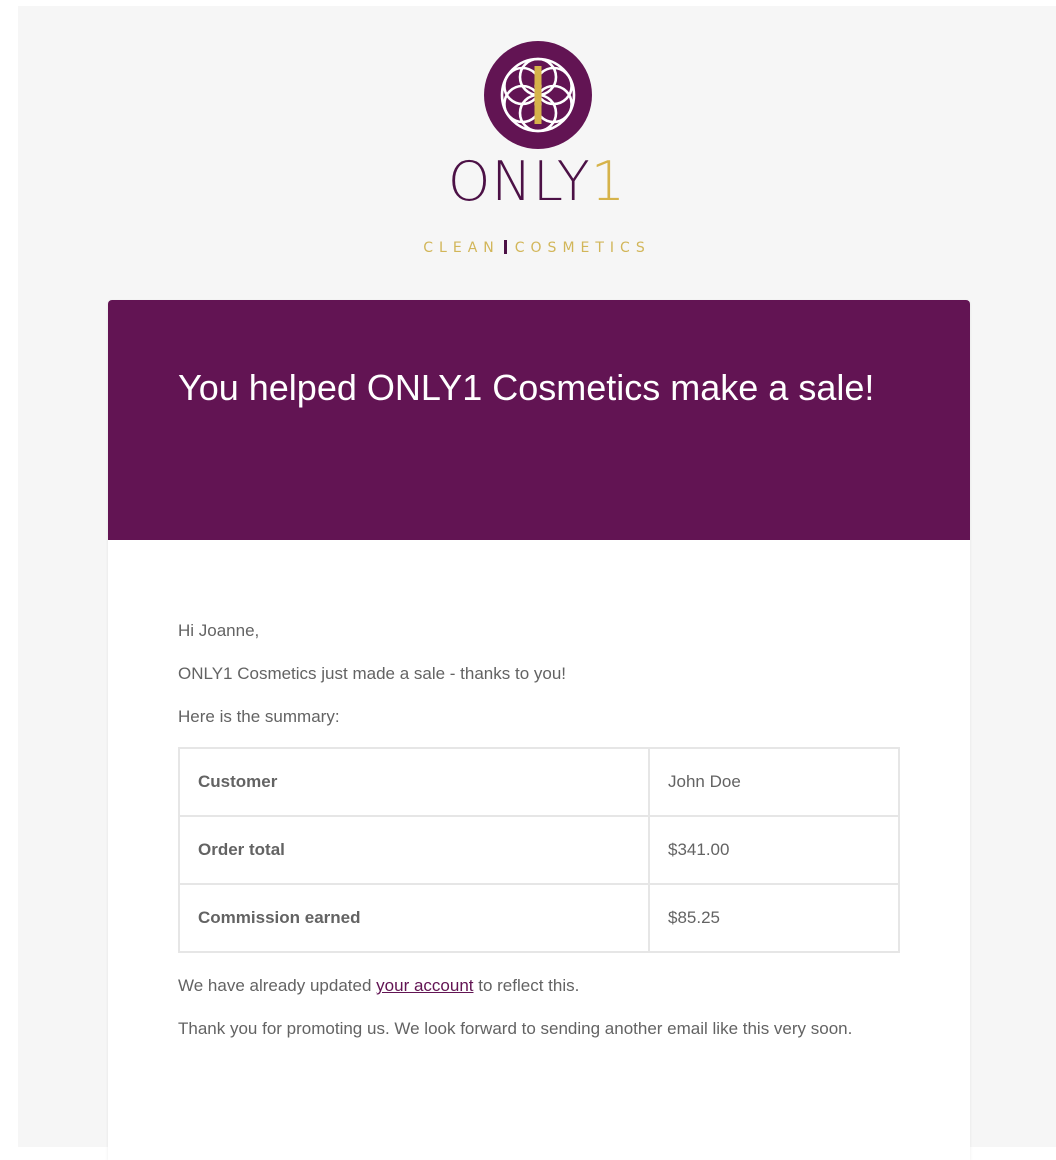 The image size is (1056, 1160). Describe the element at coordinates (414, 850) in the screenshot. I see `row-label-order-total: Order total` at that location.